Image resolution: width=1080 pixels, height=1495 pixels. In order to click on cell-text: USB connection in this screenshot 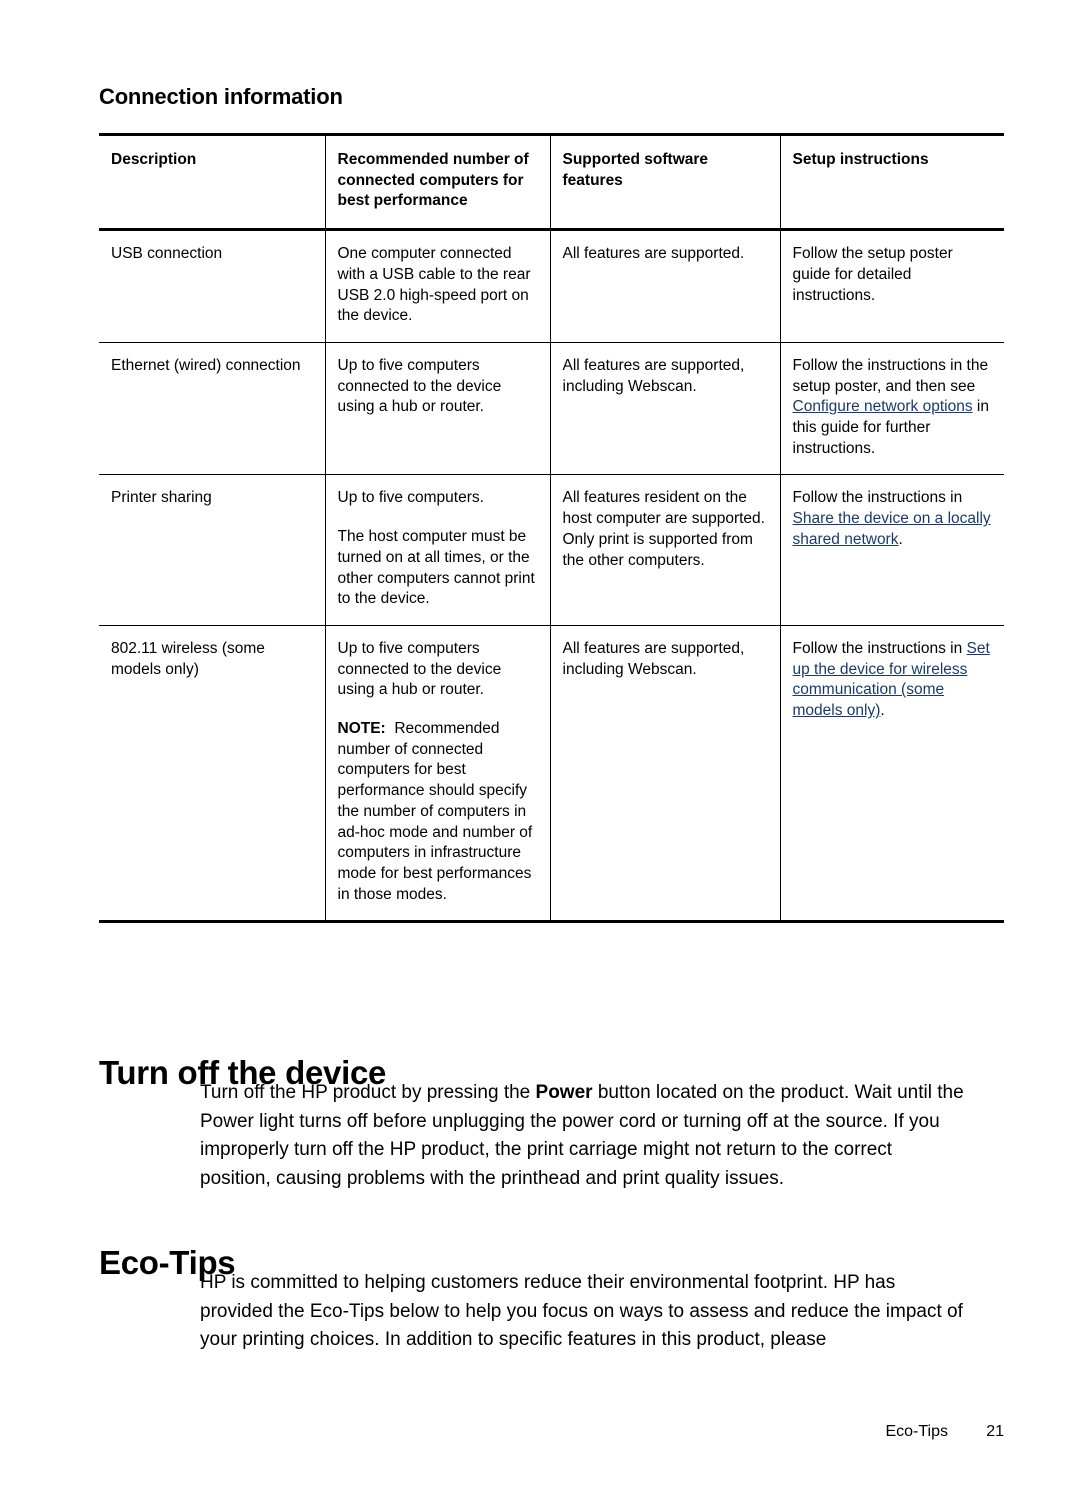, I will do `click(167, 254)`.